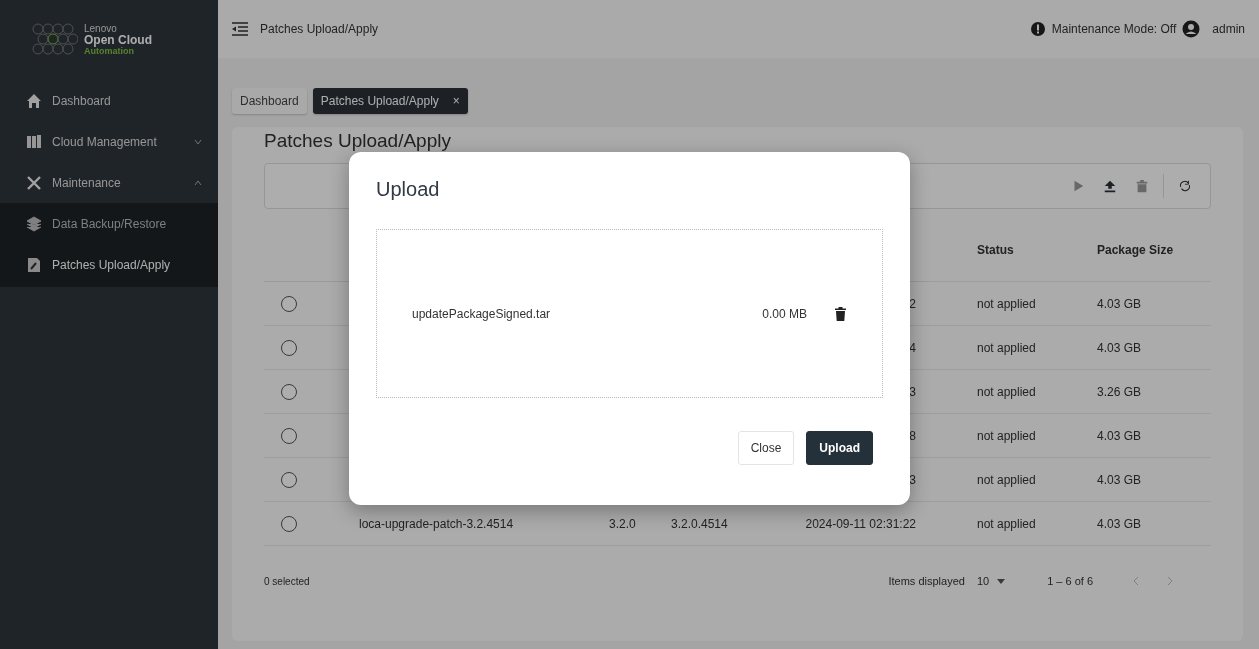 Image resolution: width=1259 pixels, height=649 pixels. What do you see at coordinates (34, 141) in the screenshot?
I see `server-rack-icon` at bounding box center [34, 141].